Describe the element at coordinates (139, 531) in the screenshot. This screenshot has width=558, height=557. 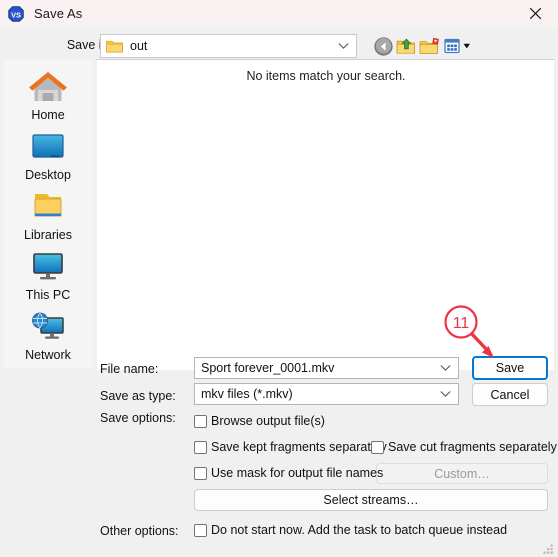
I see `other-options-label: Other options:` at that location.